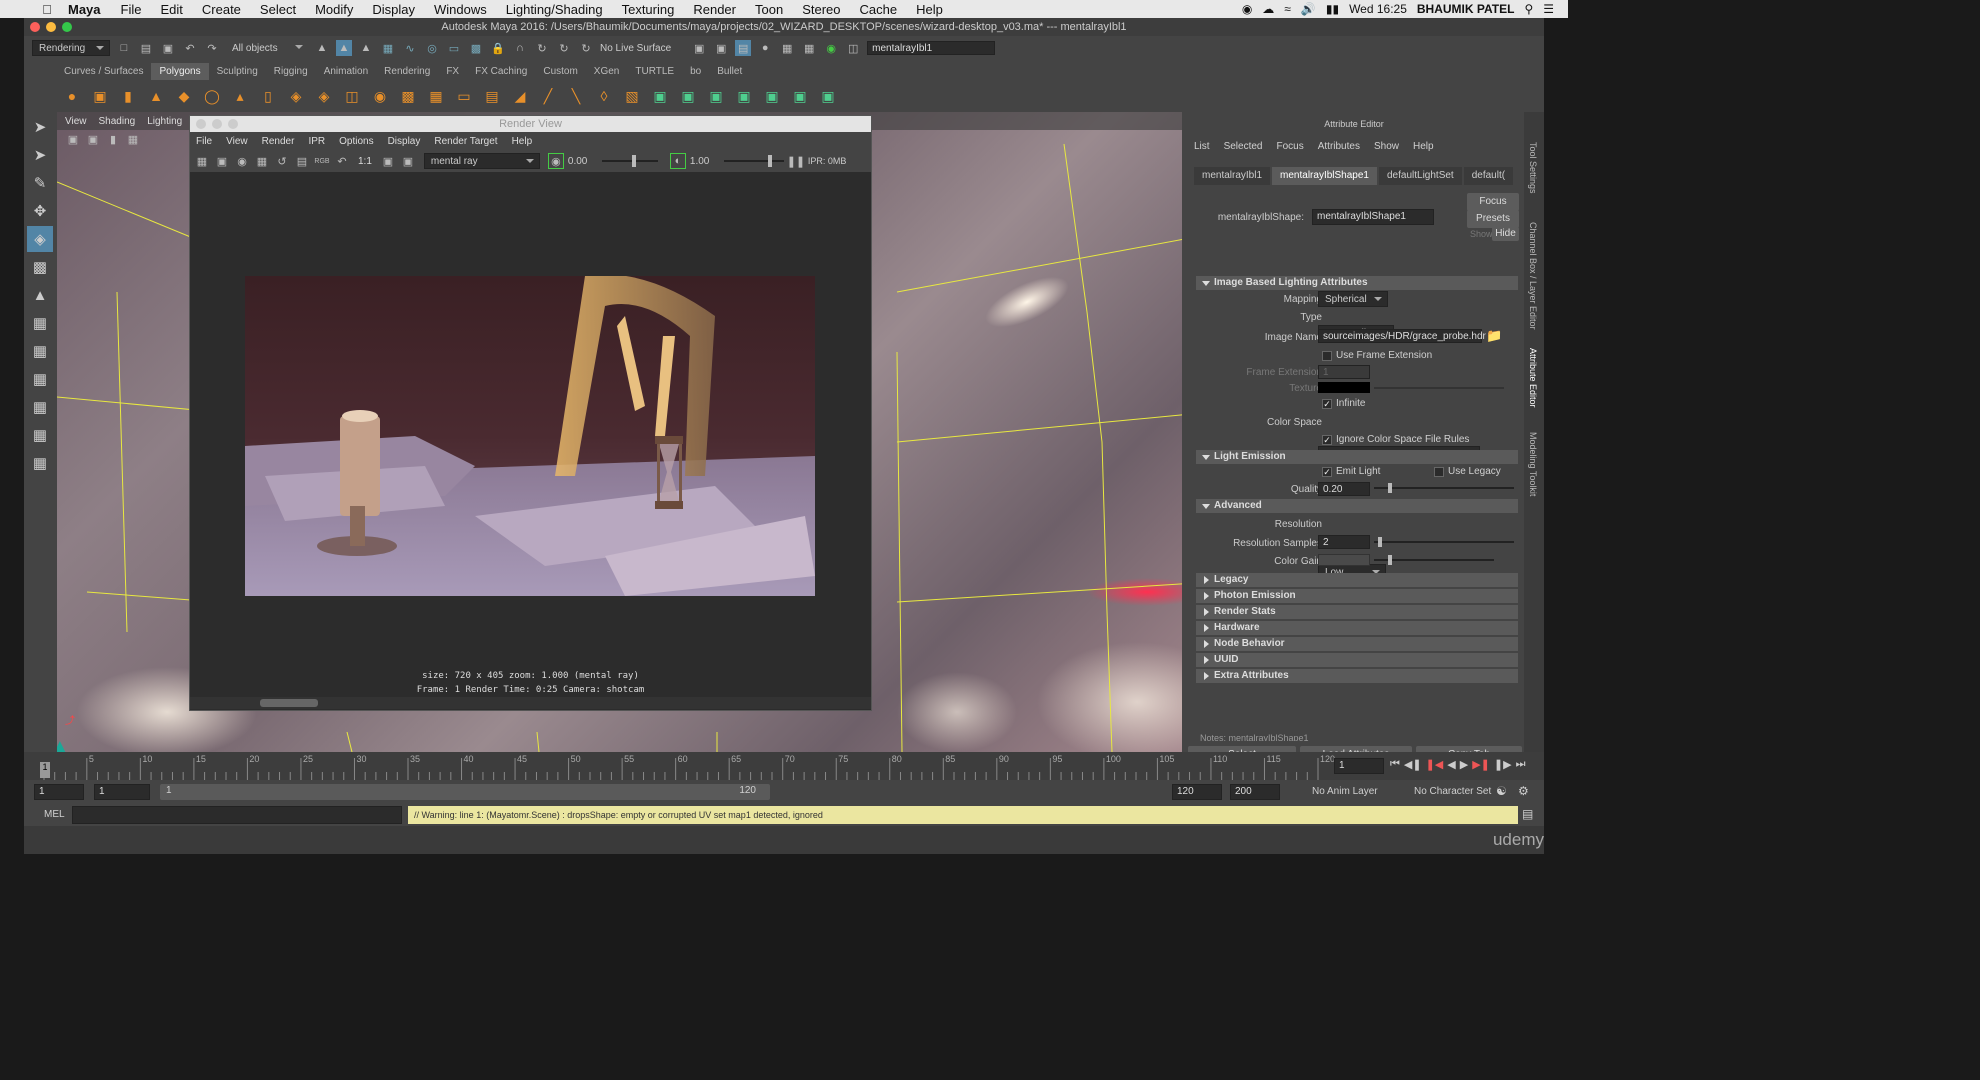 The width and height of the screenshot is (1980, 1080). What do you see at coordinates (1533, 378) in the screenshot?
I see `side-tab-attribute-editor: Attribute Editor` at bounding box center [1533, 378].